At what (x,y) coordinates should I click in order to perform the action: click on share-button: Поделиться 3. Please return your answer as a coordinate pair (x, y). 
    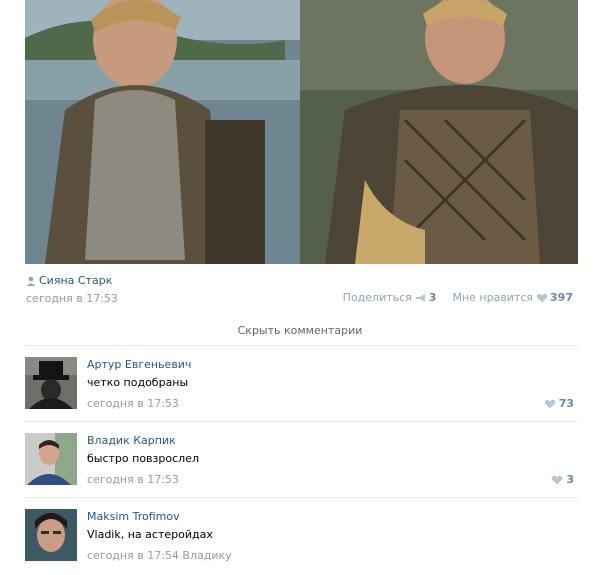
    Looking at the image, I should click on (390, 297).